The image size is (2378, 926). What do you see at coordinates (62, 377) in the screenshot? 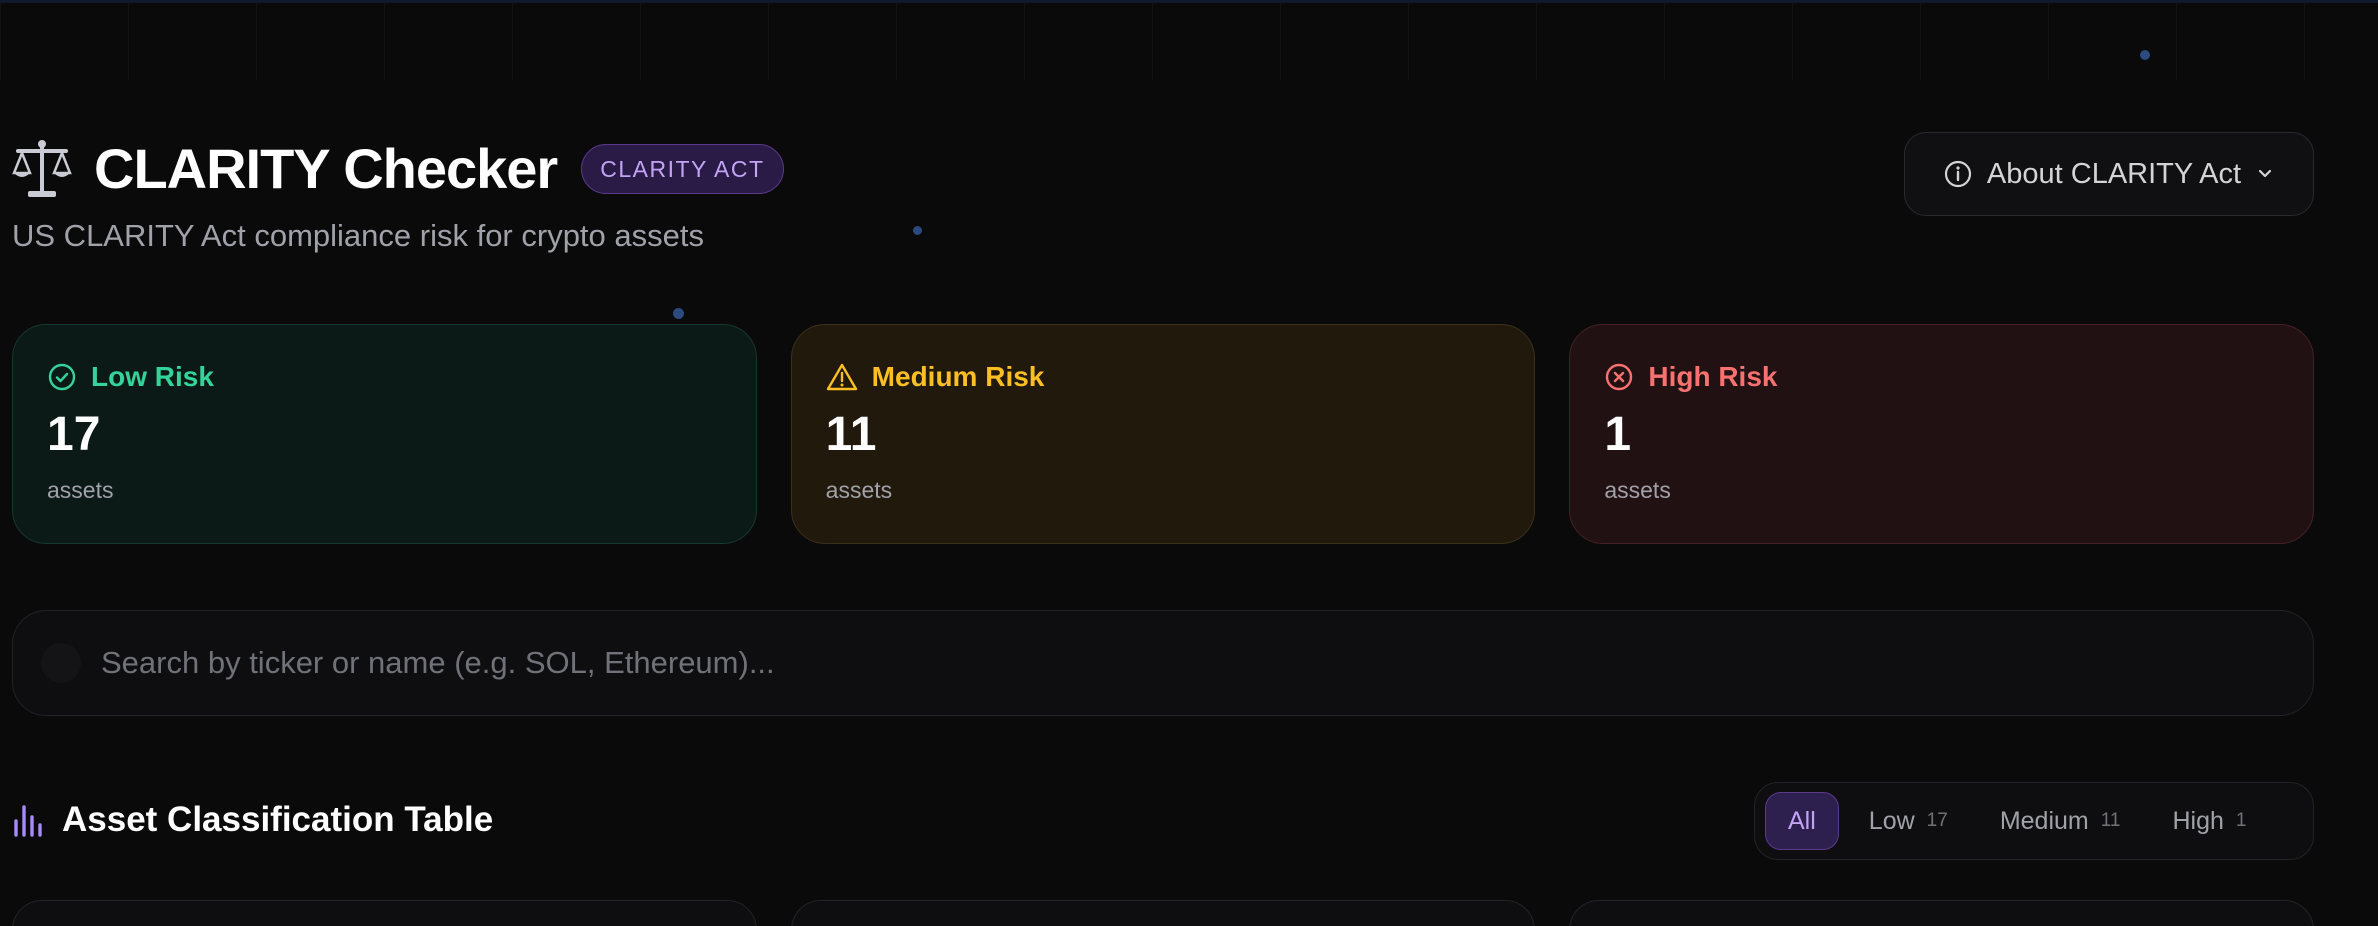
I see `check-circle-icon` at bounding box center [62, 377].